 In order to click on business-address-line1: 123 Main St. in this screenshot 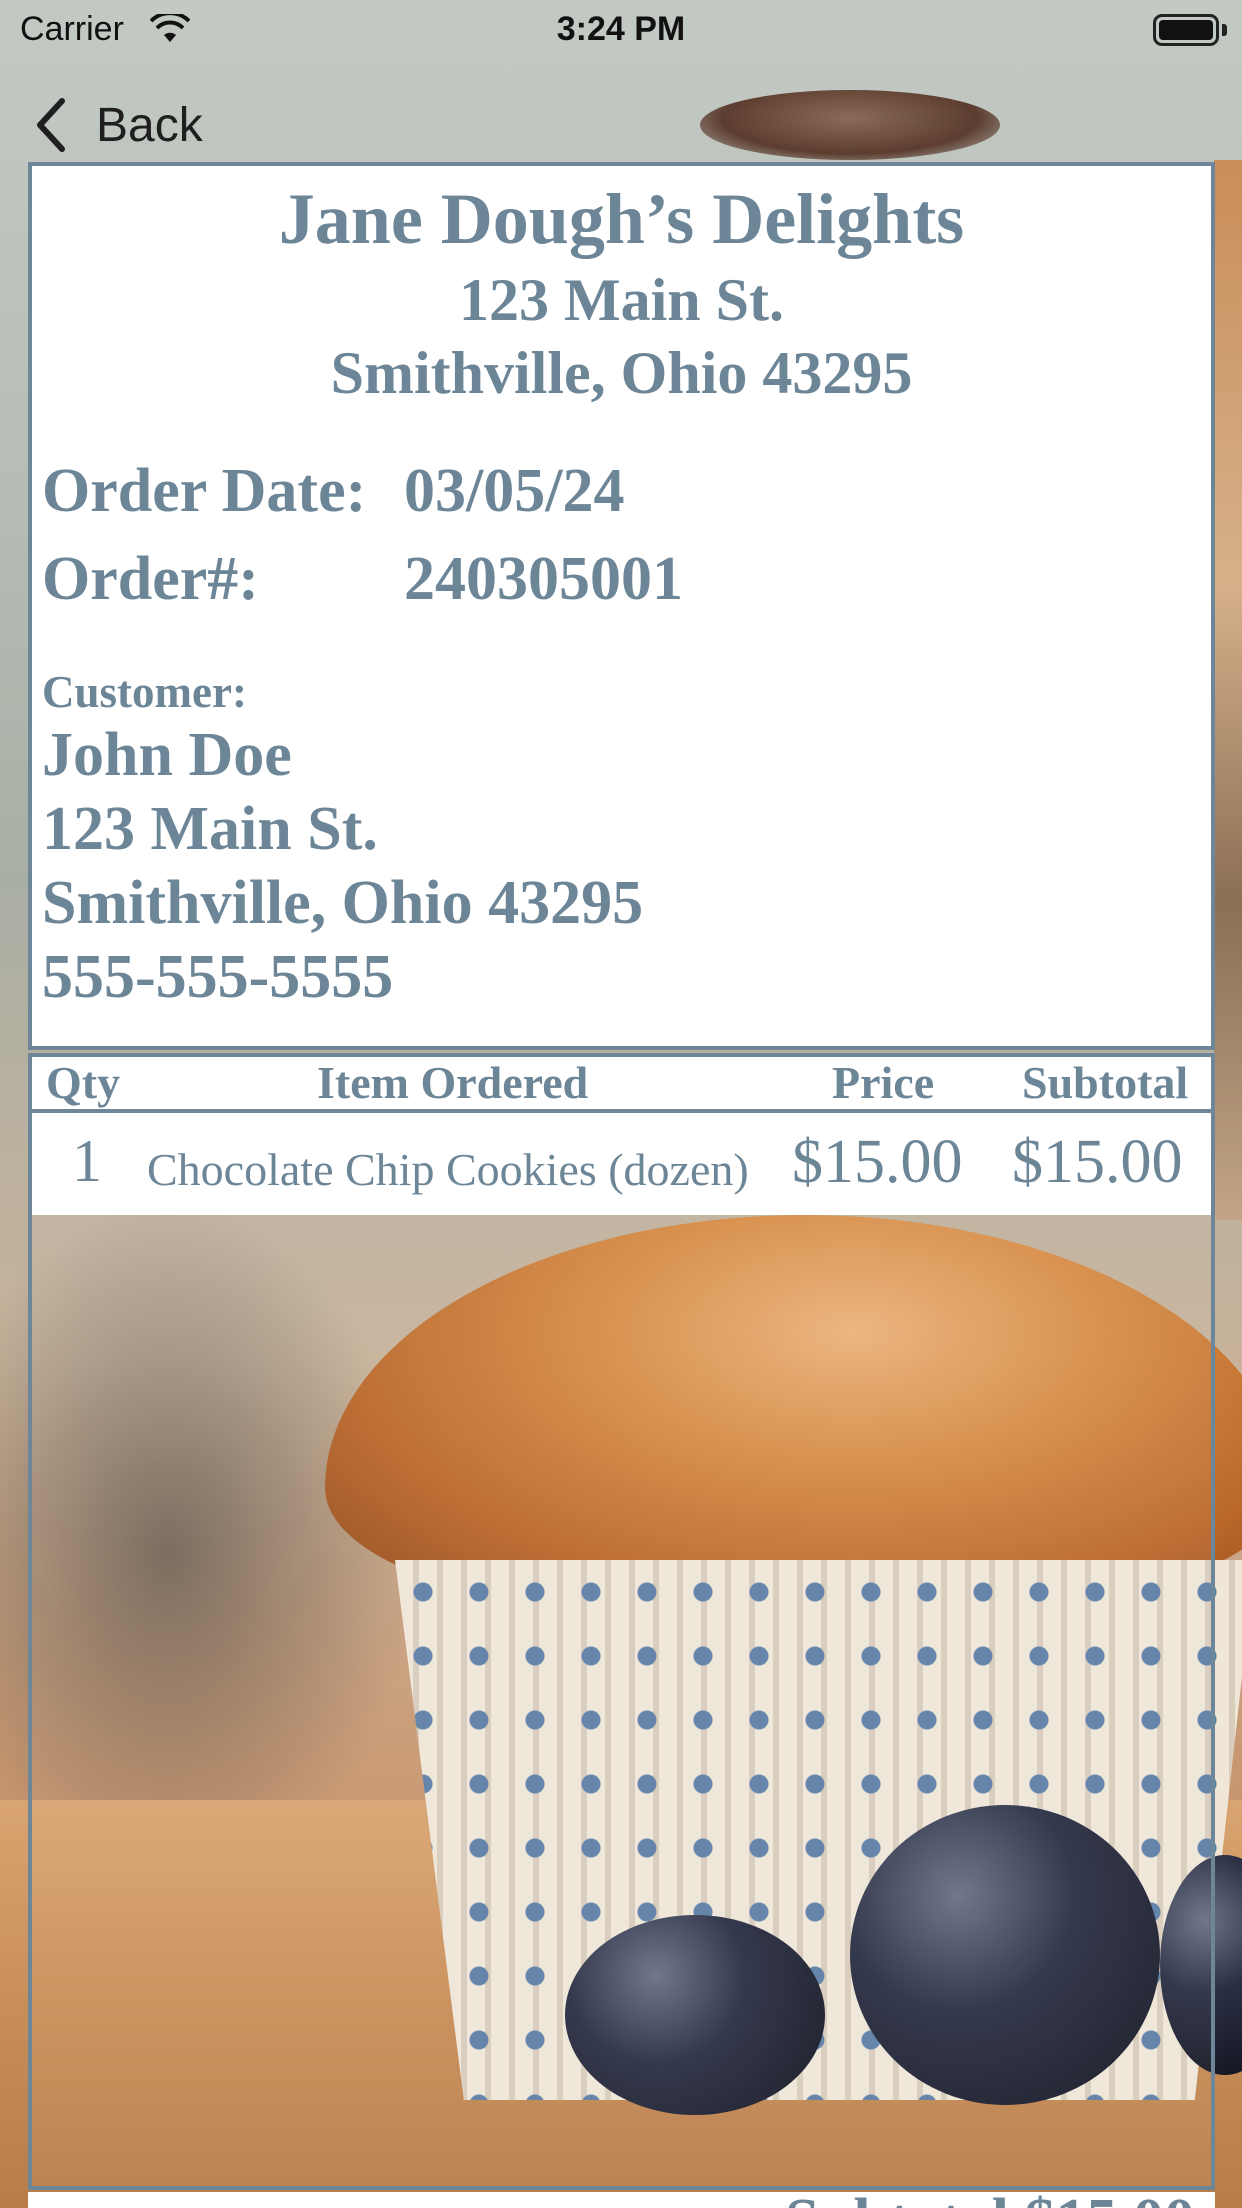, I will do `click(621, 300)`.